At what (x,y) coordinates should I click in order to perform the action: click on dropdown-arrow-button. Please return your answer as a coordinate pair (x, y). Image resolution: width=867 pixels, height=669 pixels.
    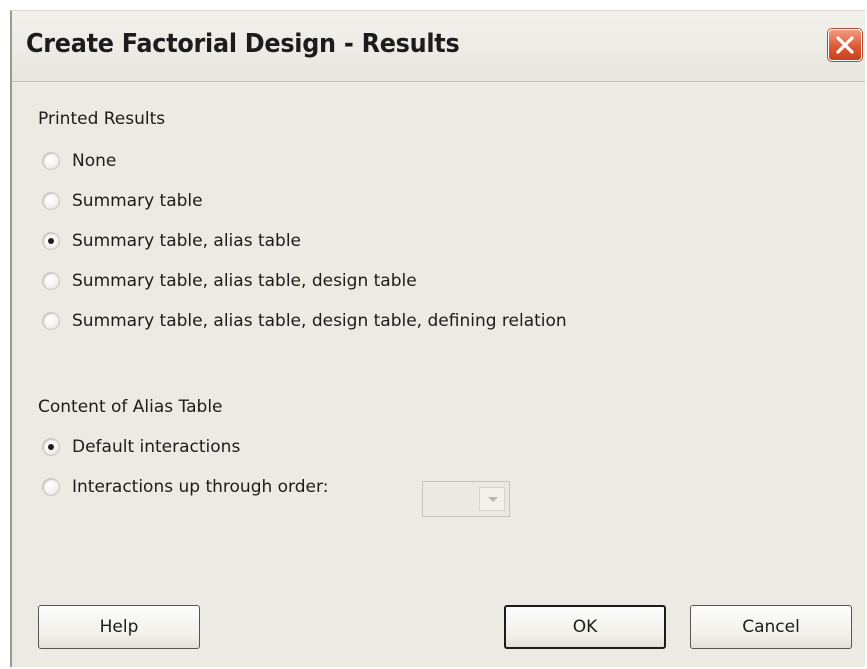
    Looking at the image, I should click on (492, 499).